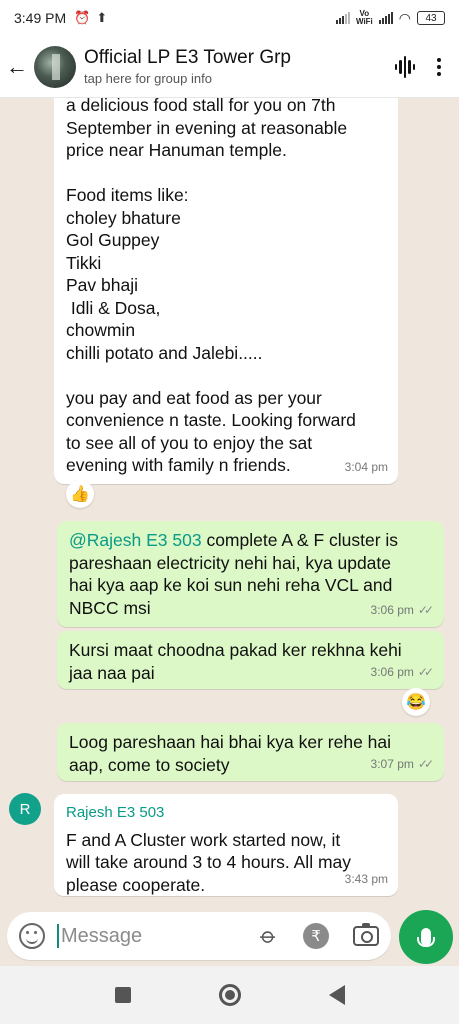 Image resolution: width=459 pixels, height=1024 pixels. I want to click on more-vertical-icon, so click(439, 66).